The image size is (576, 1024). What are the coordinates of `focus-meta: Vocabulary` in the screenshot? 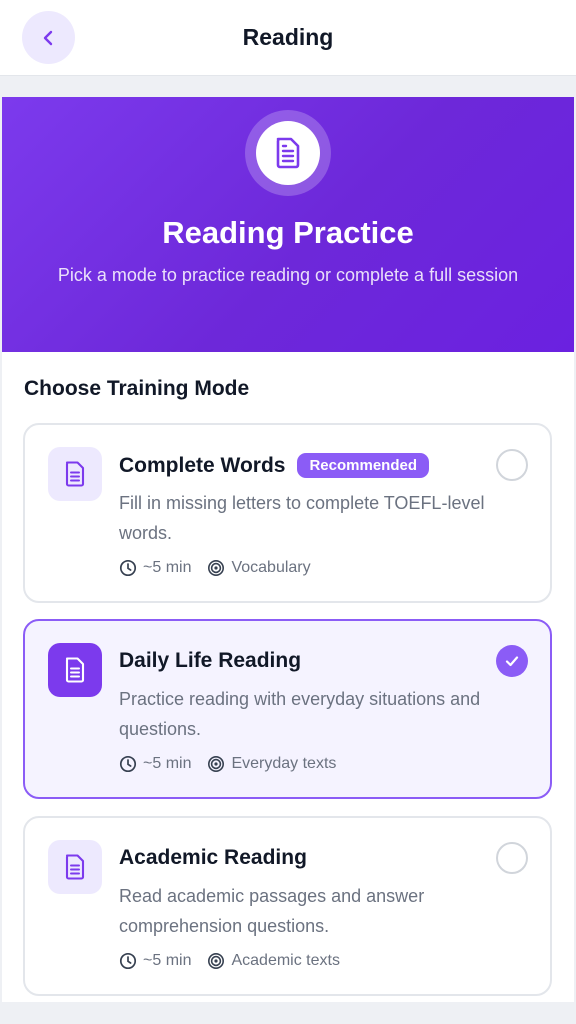 It's located at (259, 568).